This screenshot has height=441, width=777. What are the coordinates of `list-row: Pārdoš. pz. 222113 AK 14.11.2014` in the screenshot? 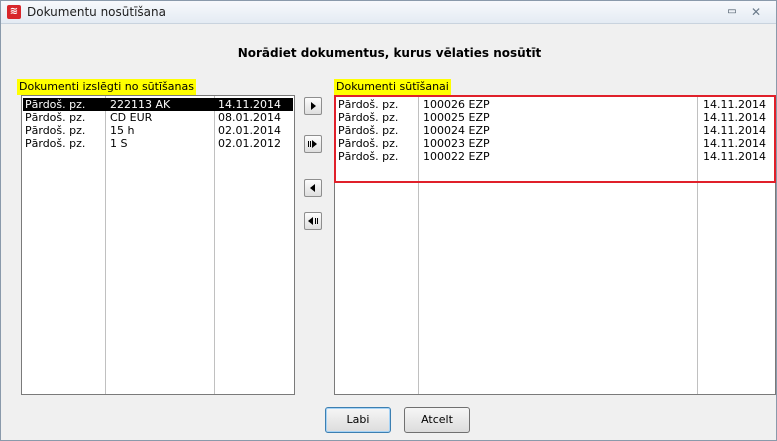 It's located at (158, 104).